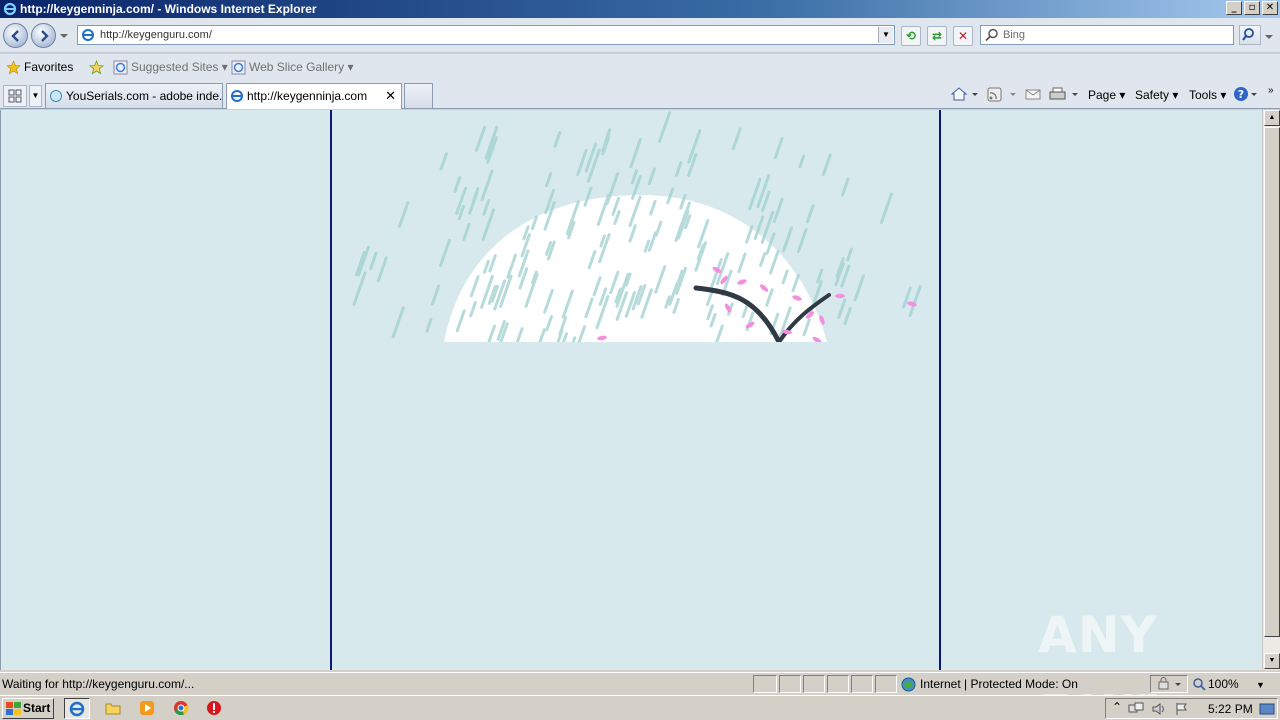  What do you see at coordinates (88, 35) in the screenshot?
I see `page-favicon-icon` at bounding box center [88, 35].